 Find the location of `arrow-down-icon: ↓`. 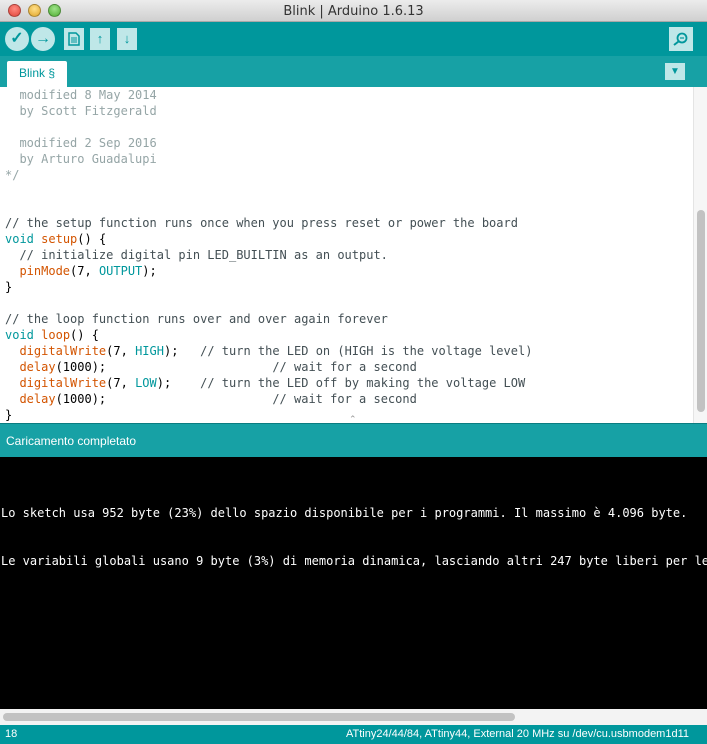

arrow-down-icon: ↓ is located at coordinates (127, 38).